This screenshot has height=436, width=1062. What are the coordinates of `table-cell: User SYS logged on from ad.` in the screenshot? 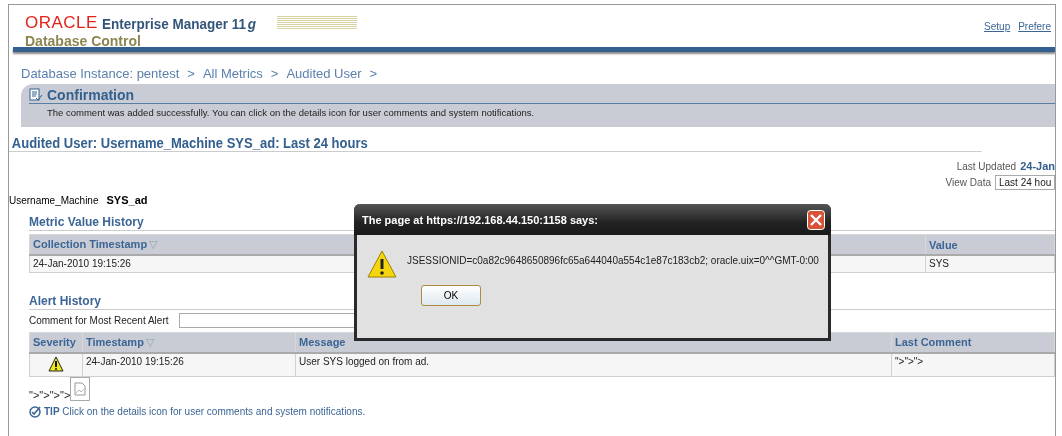 It's located at (593, 364).